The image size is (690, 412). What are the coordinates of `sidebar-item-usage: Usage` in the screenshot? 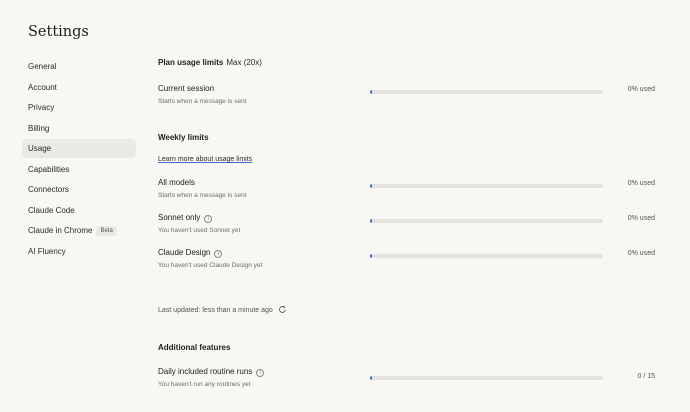 It's located at (79, 148).